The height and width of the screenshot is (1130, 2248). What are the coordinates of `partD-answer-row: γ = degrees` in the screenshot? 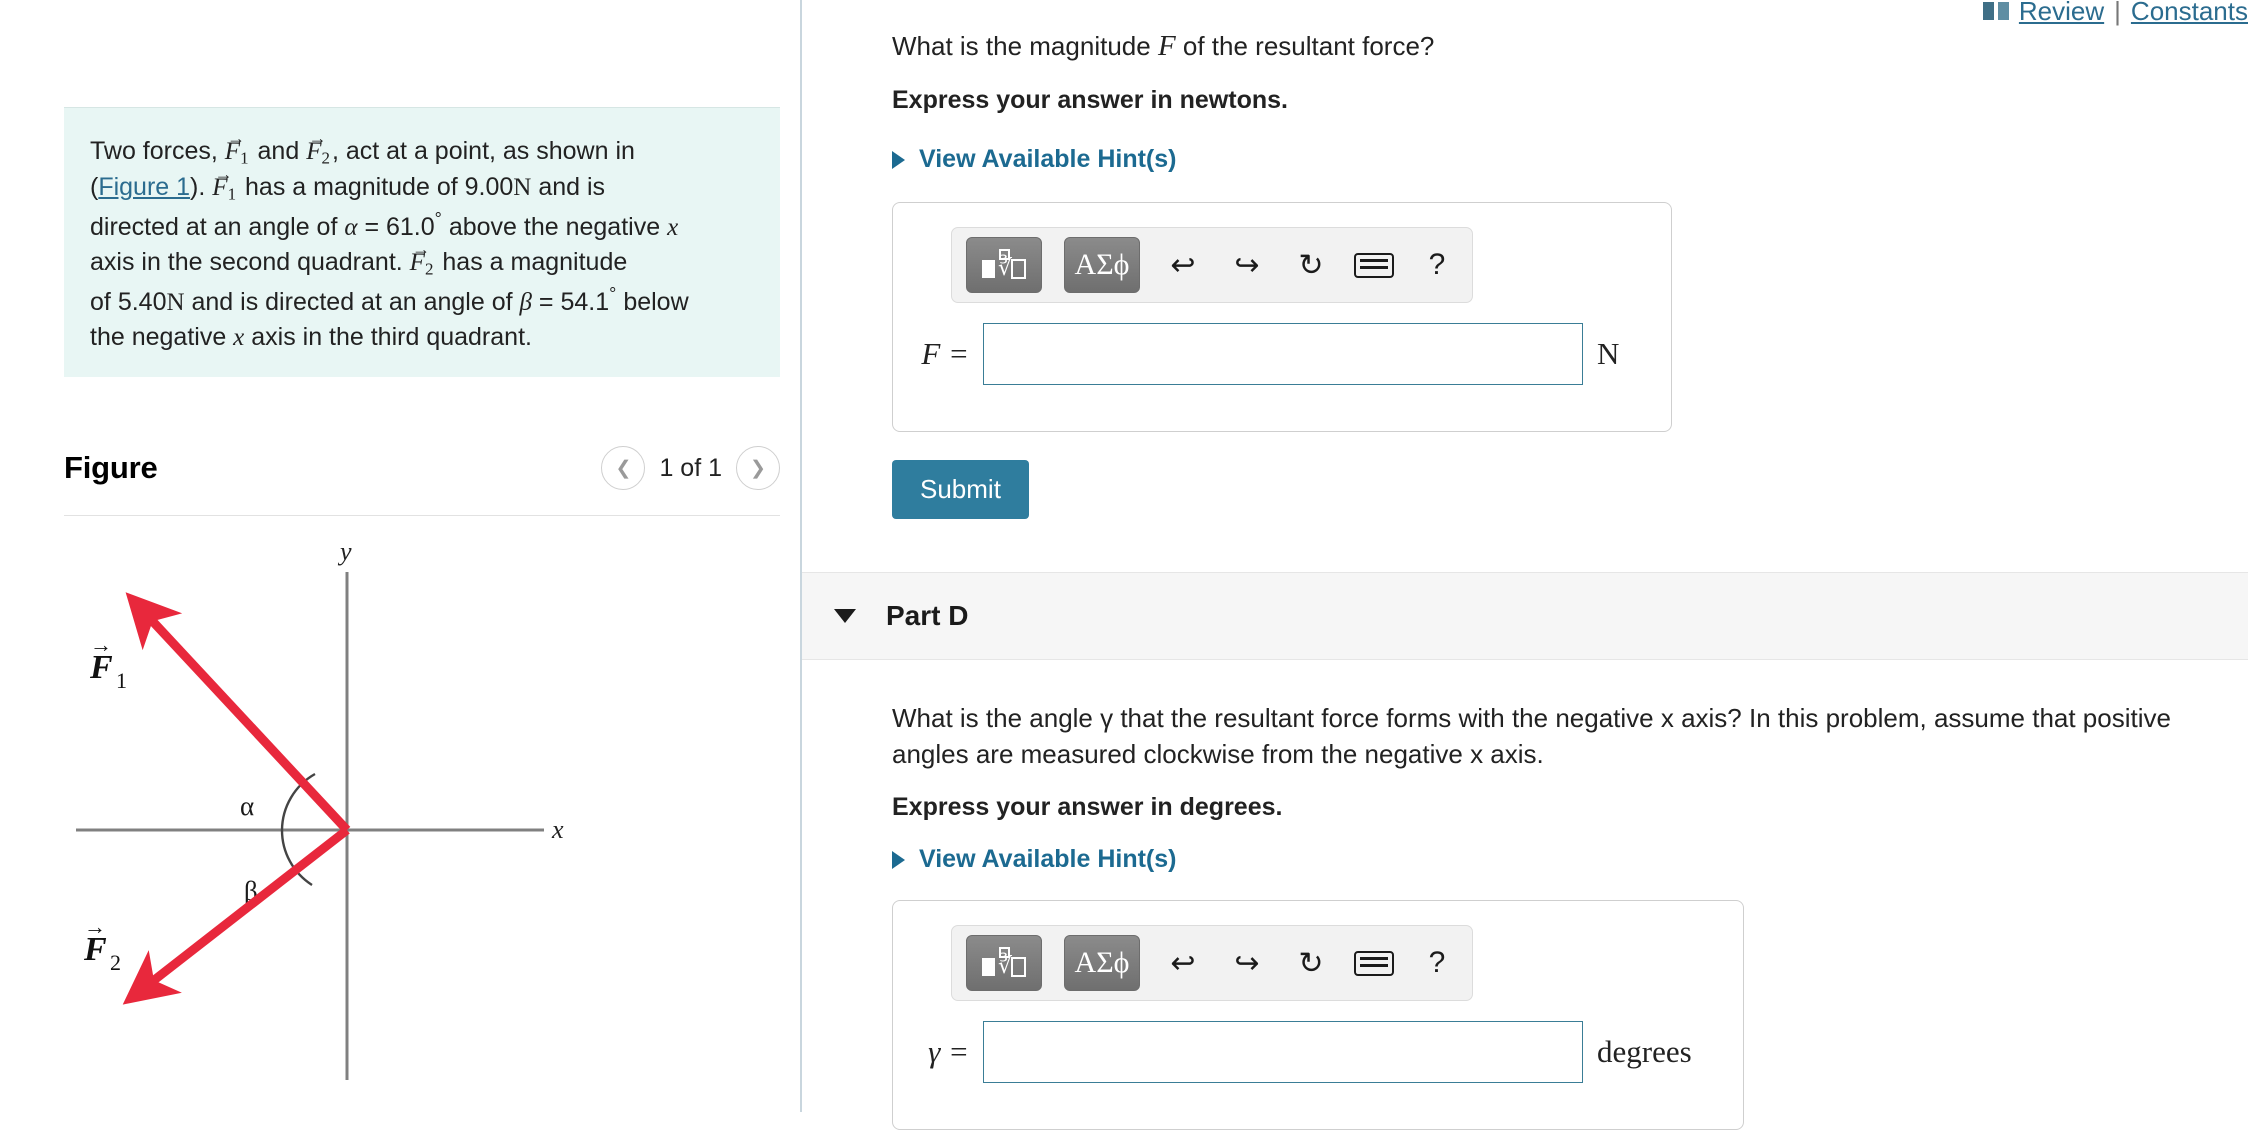 It's located at (1301, 1052).